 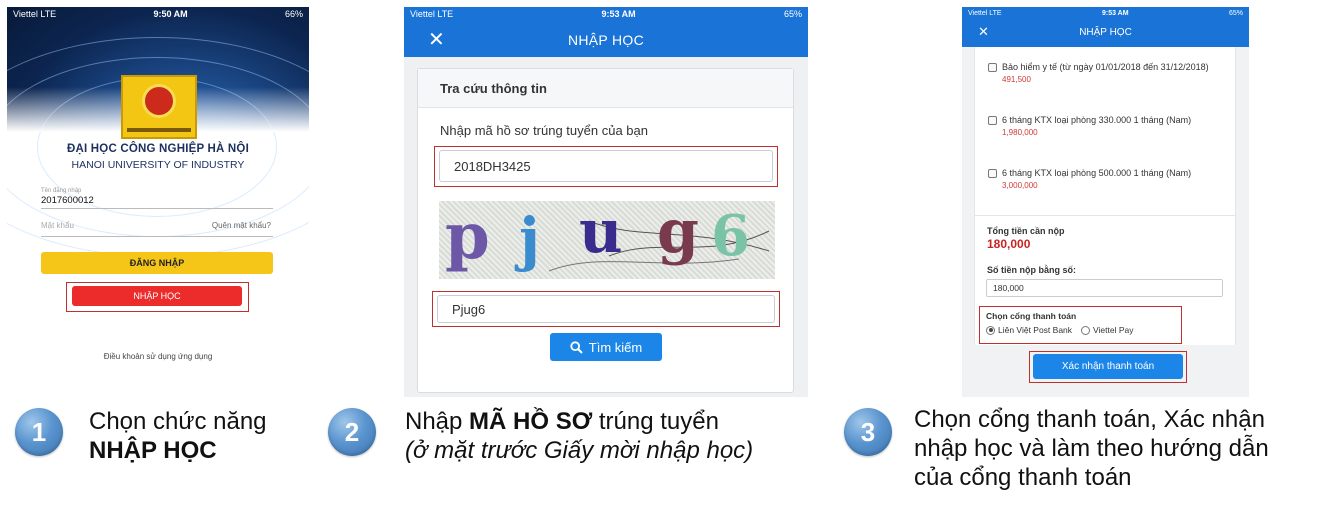 What do you see at coordinates (576, 347) in the screenshot?
I see `search-icon` at bounding box center [576, 347].